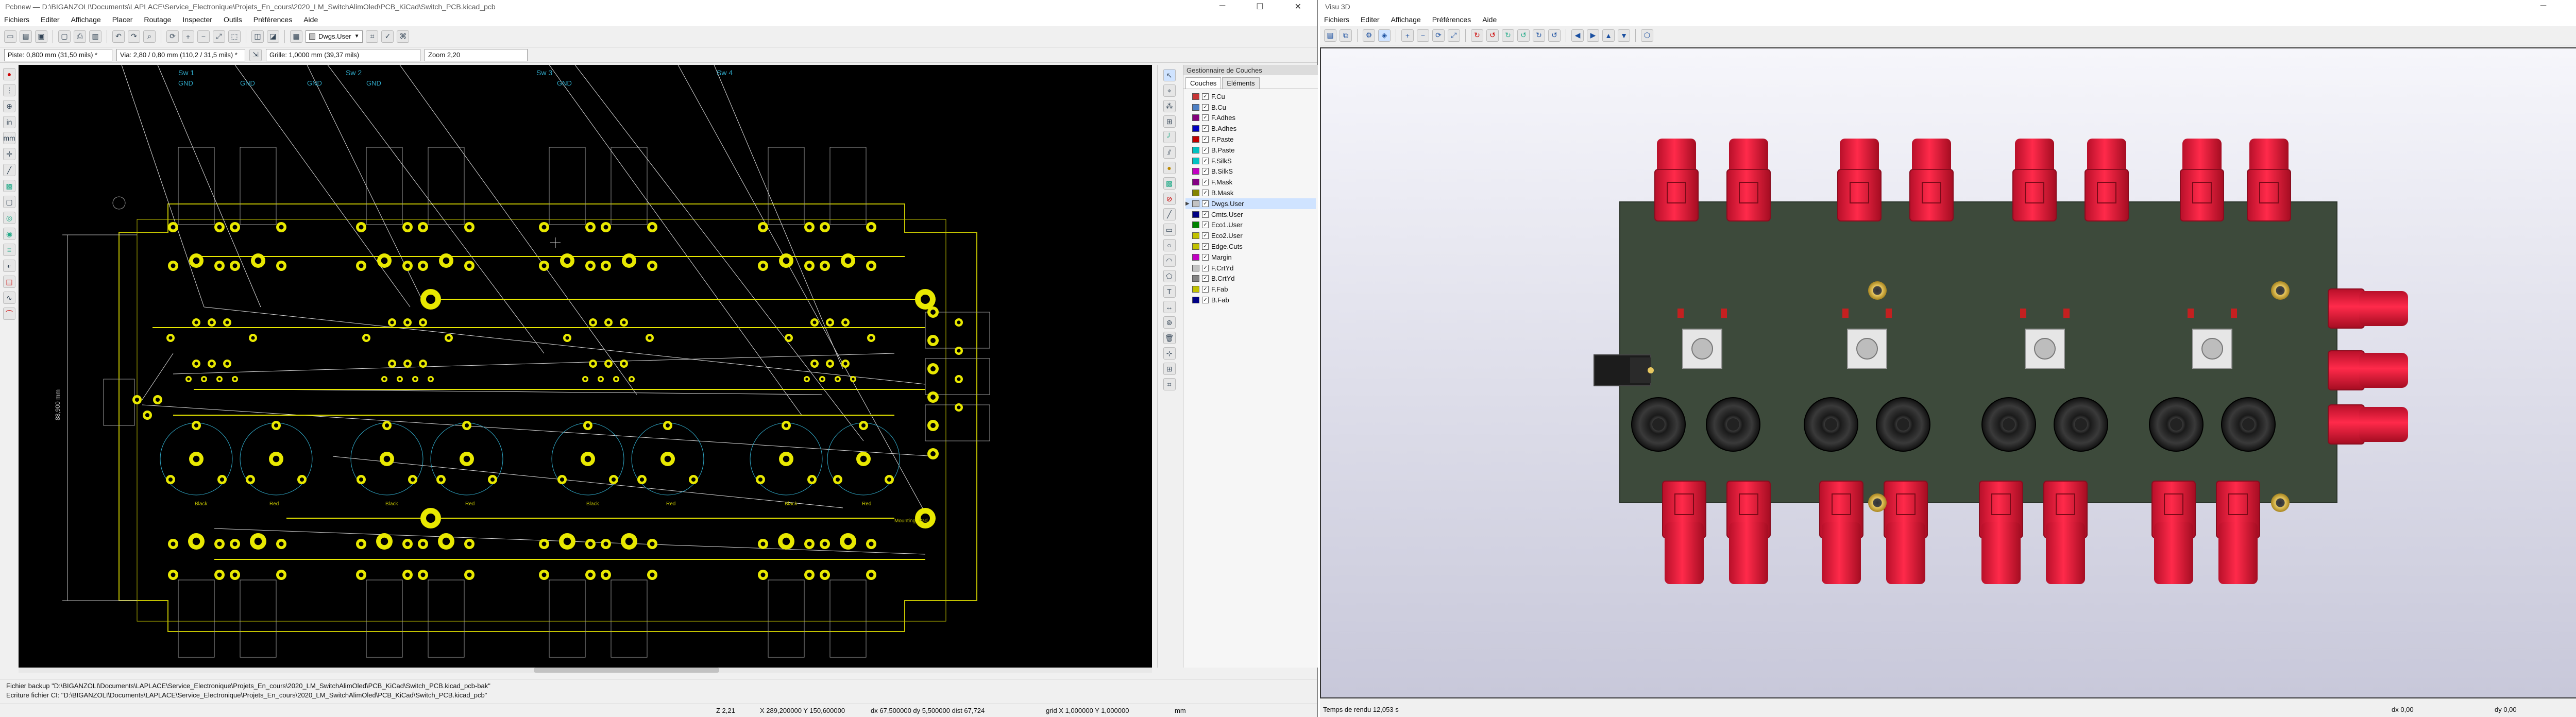  Describe the element at coordinates (1250, 96) in the screenshot. I see `layer-row: ✓ F.Cu` at that location.